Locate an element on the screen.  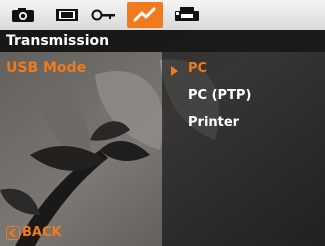
tab-settings is located at coordinates (145, 15).